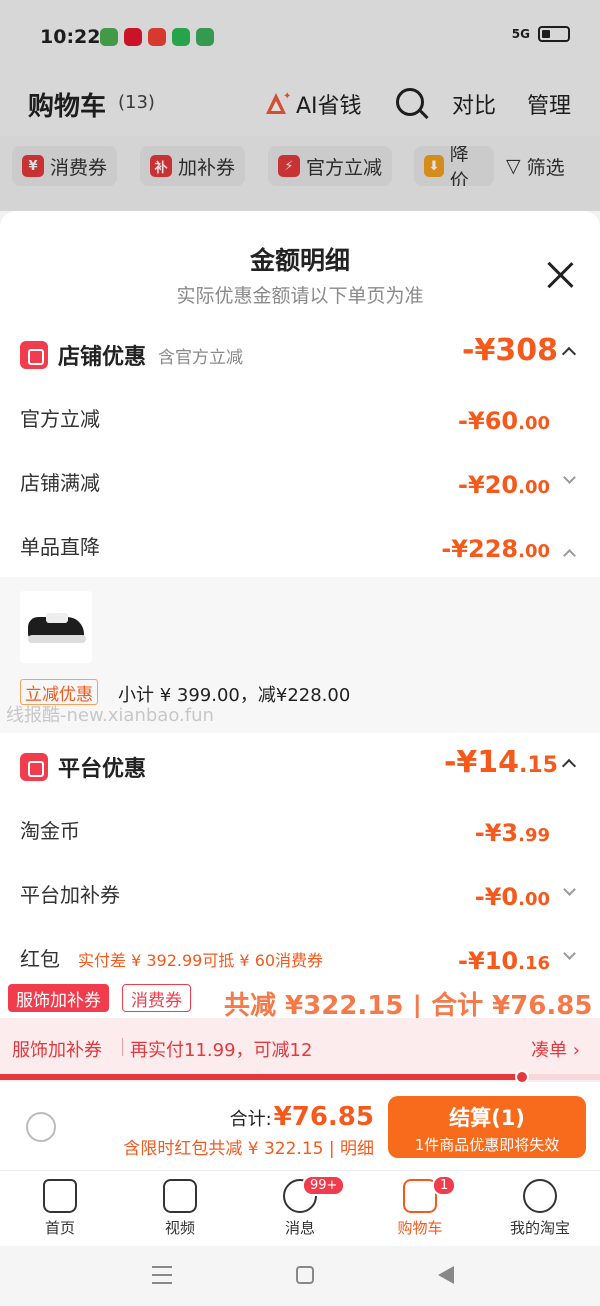 The height and width of the screenshot is (1306, 600). I want to click on row-label: 平台加补券, so click(70, 895).